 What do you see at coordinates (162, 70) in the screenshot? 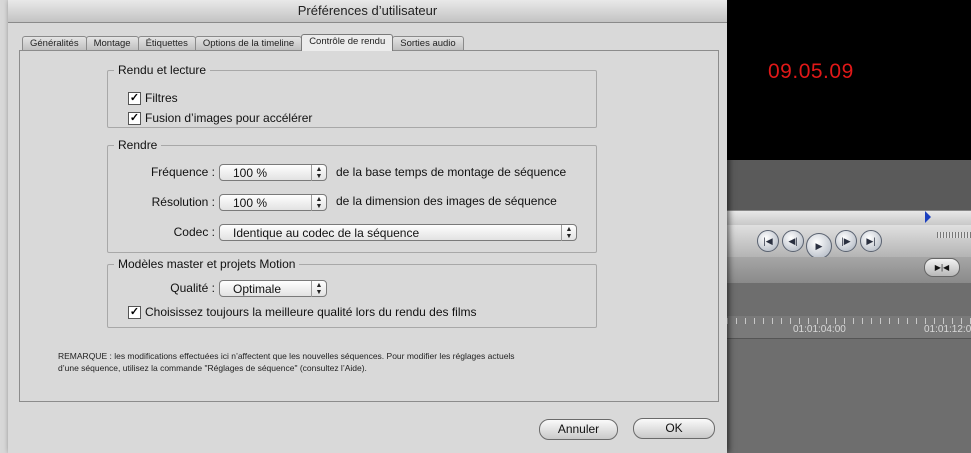
I see `group-title: Rendu et lecture` at bounding box center [162, 70].